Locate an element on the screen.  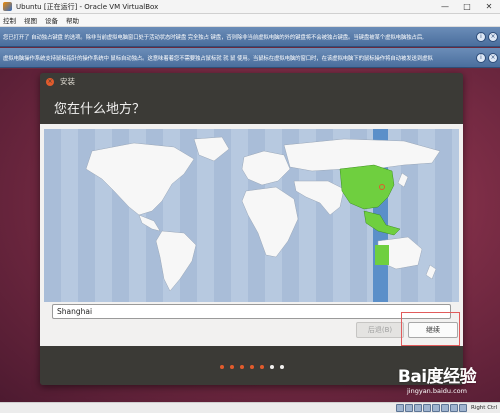
annotation-highlight is located at coordinates (430, 329).